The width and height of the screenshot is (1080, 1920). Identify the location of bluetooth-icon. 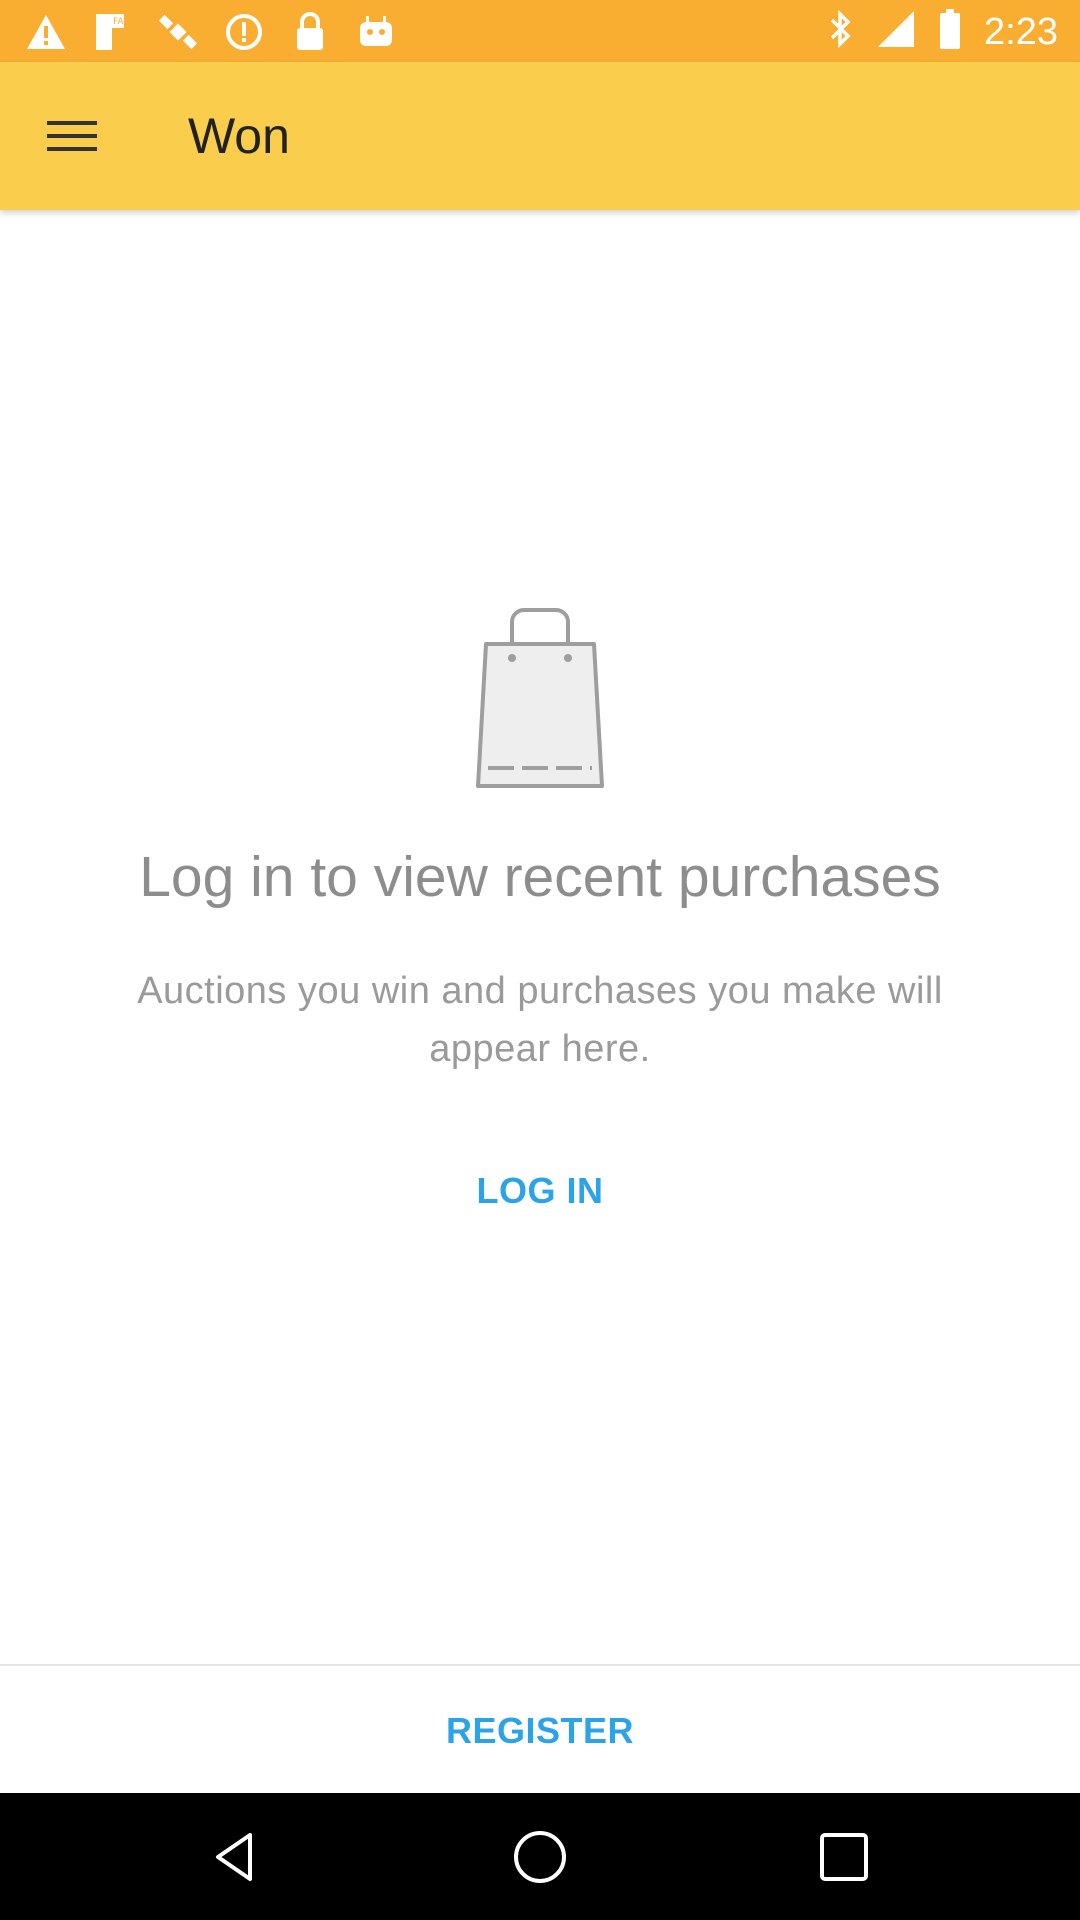
(841, 31).